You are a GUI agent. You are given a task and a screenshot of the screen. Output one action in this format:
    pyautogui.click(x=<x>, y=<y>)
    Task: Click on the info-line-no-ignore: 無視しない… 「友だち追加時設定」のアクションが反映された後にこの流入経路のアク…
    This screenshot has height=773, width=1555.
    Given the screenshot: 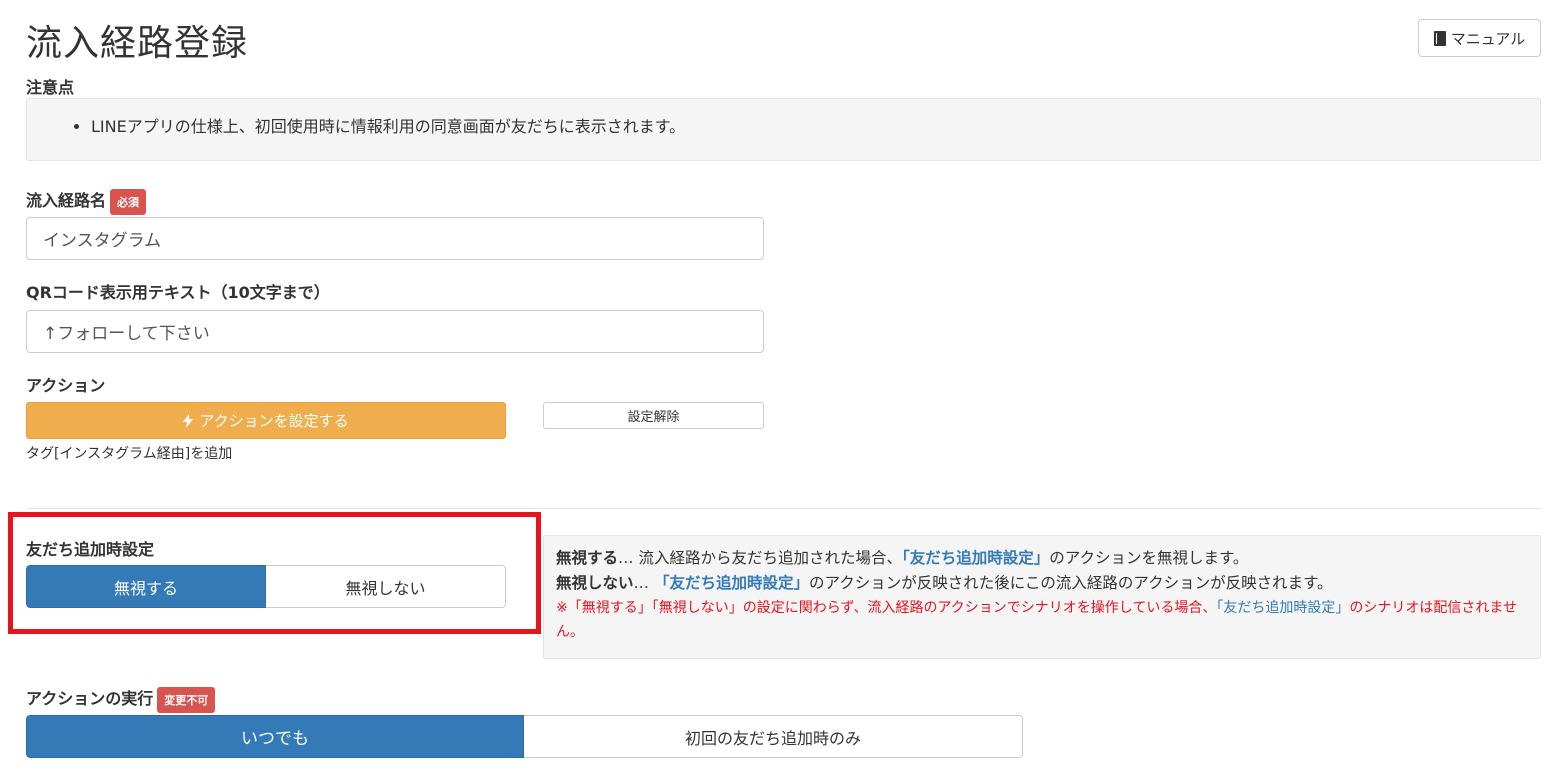 What is the action you would take?
    pyautogui.click(x=1042, y=583)
    